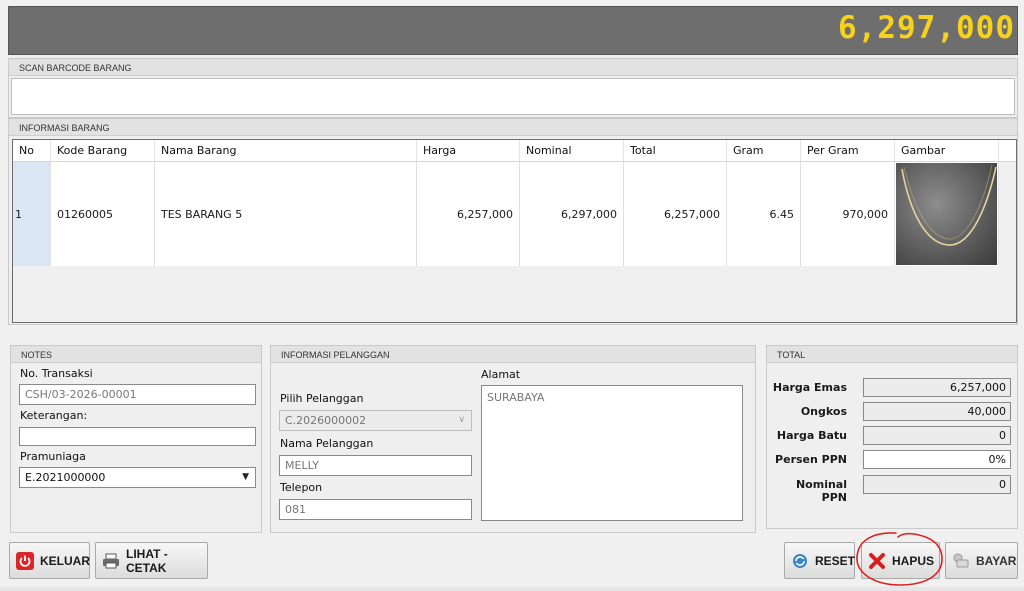 The width and height of the screenshot is (1024, 591). What do you see at coordinates (137, 477) in the screenshot?
I see `pramuniaga-select: E.2021000000 ▼` at bounding box center [137, 477].